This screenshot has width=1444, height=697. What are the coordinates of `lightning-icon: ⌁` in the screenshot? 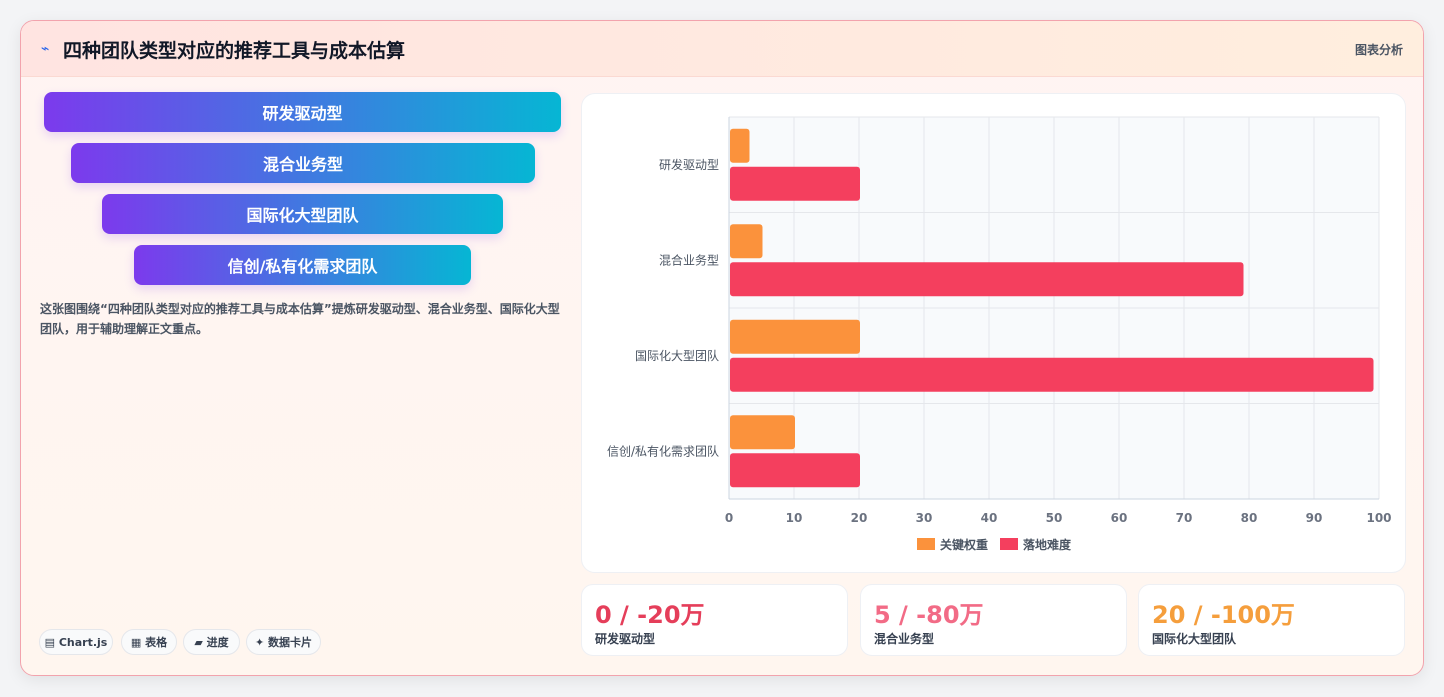 It's located at (45, 49).